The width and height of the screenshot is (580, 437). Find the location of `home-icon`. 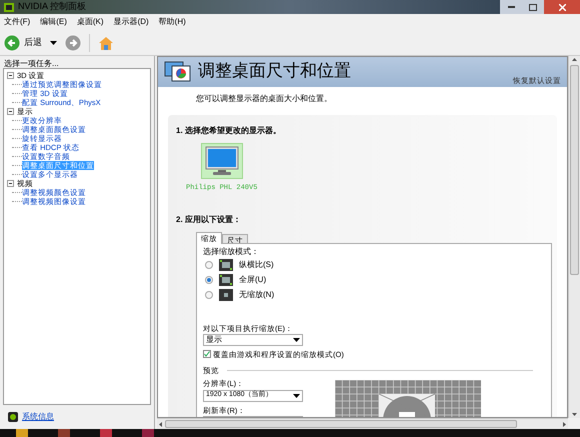

home-icon is located at coordinates (106, 42).